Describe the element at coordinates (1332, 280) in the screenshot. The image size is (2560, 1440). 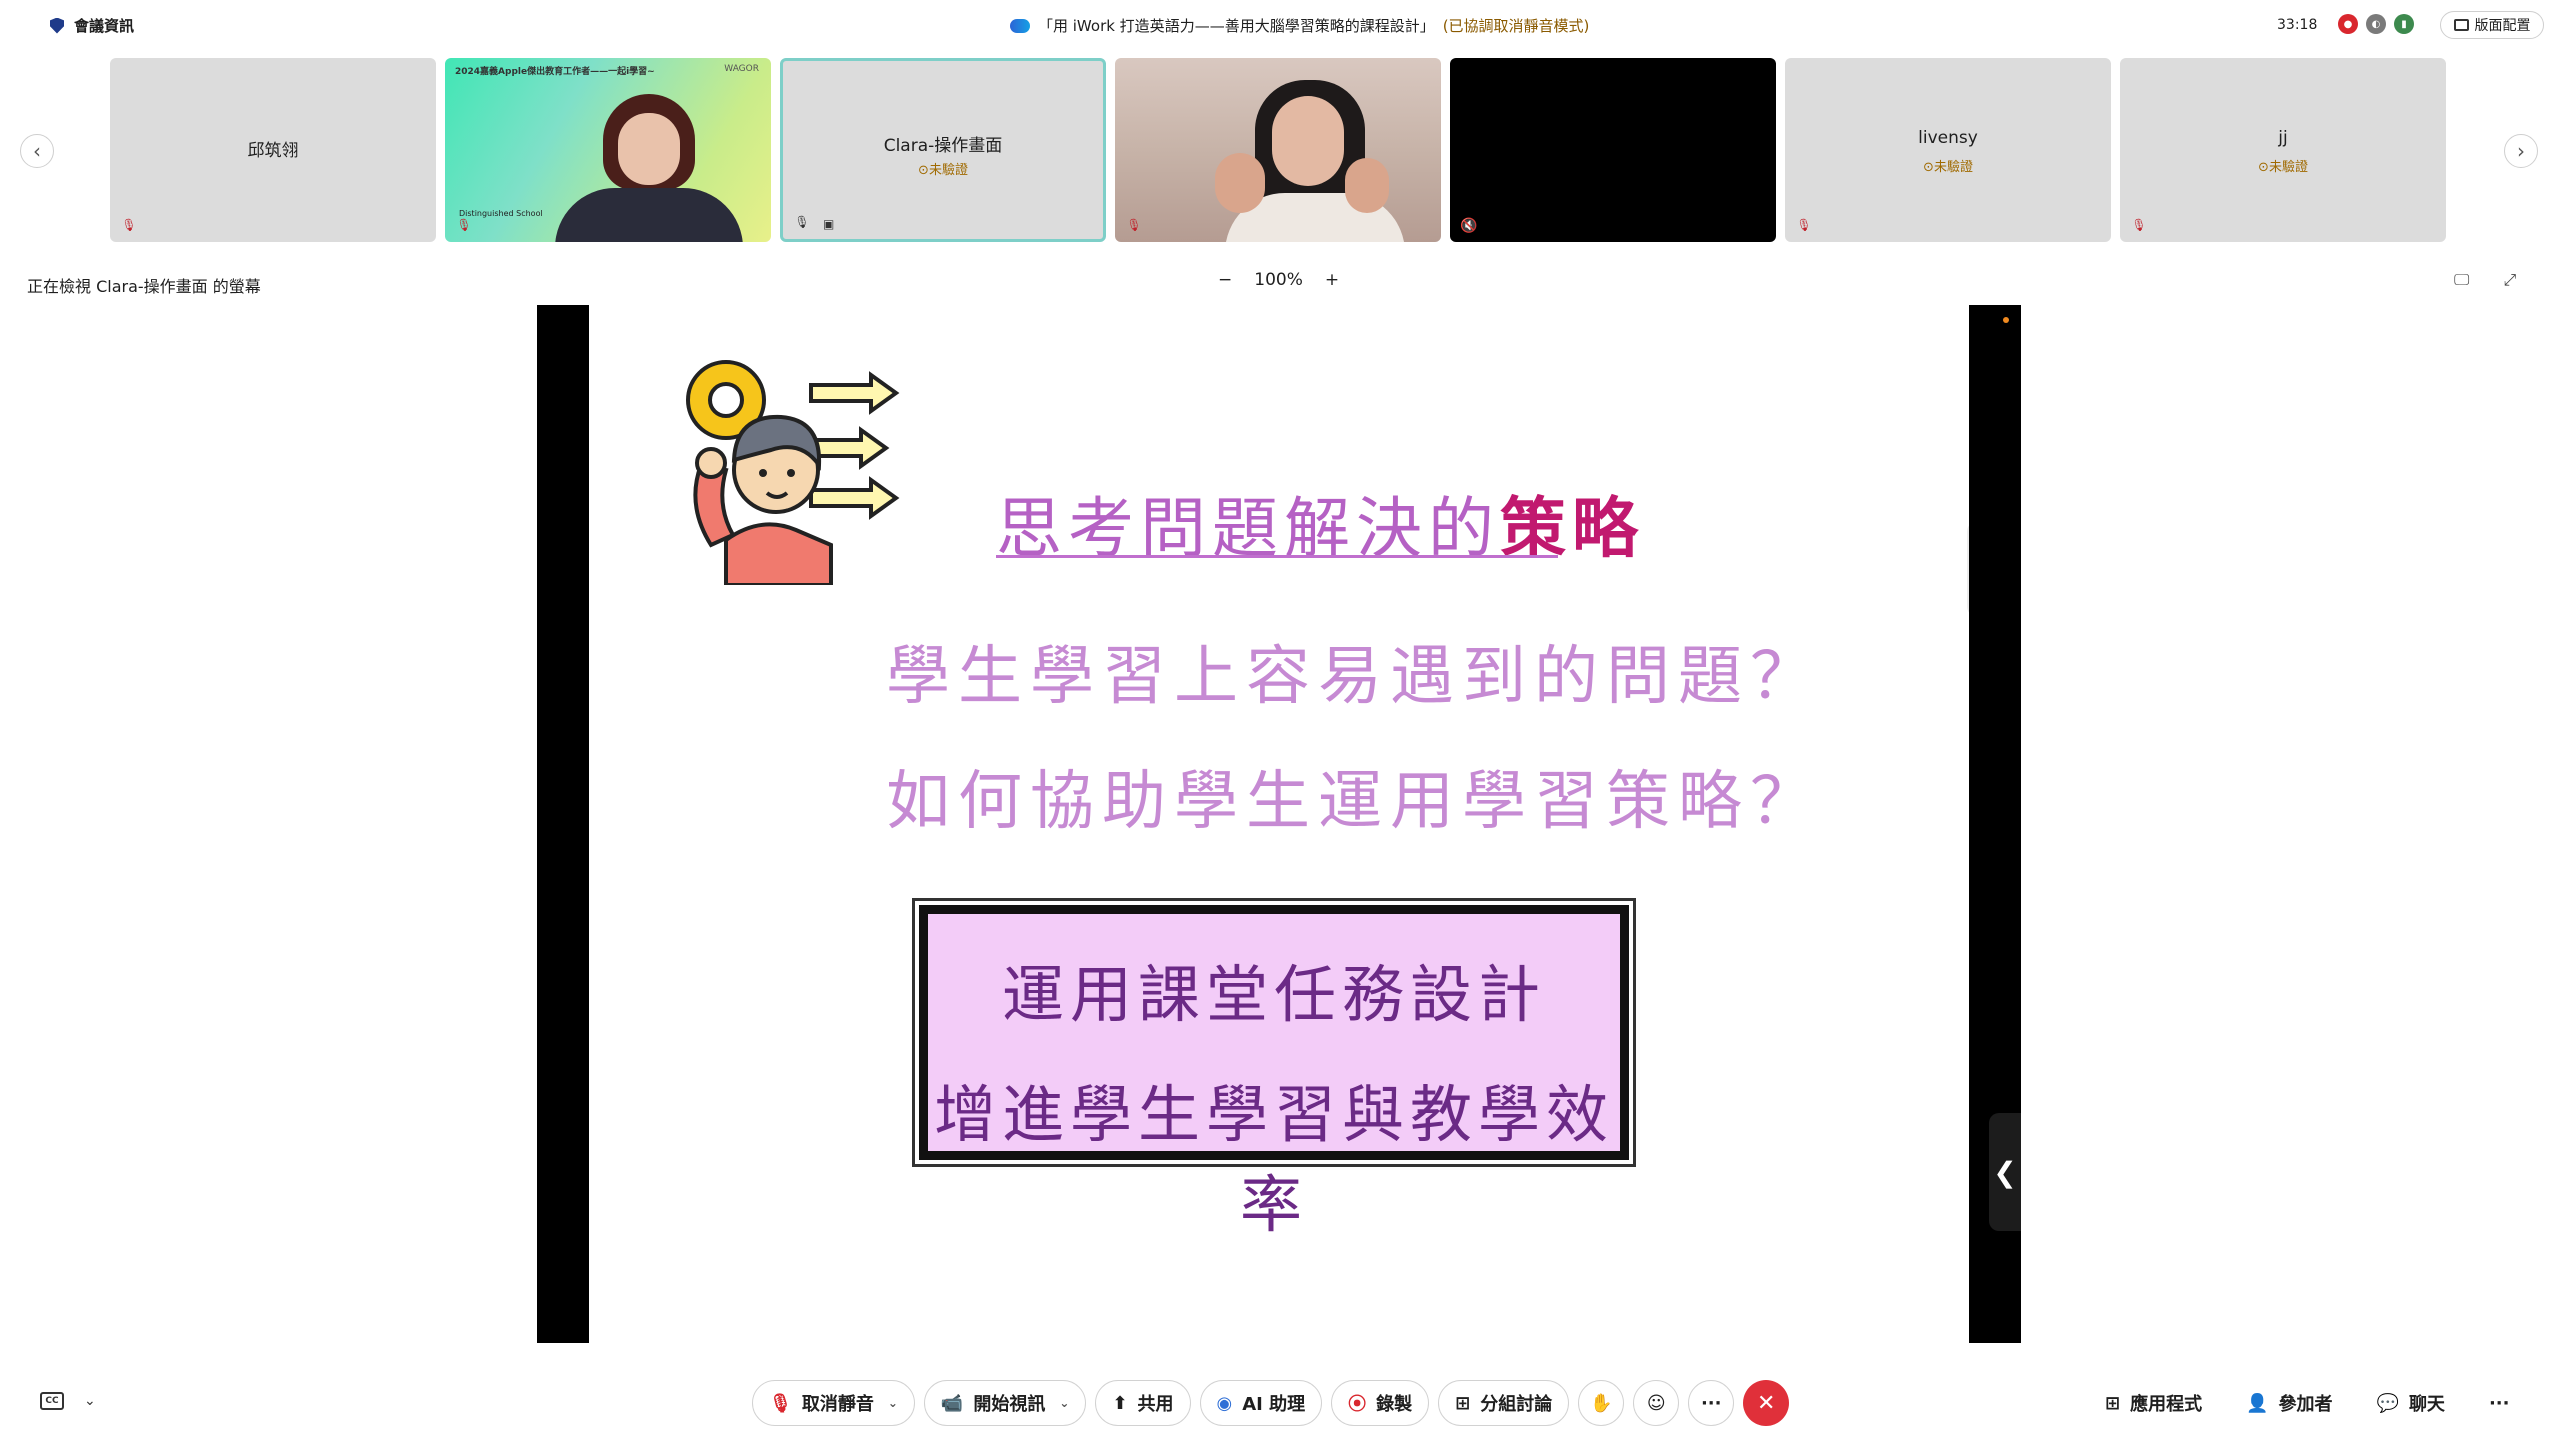
I see `zoom-in-button: +` at that location.